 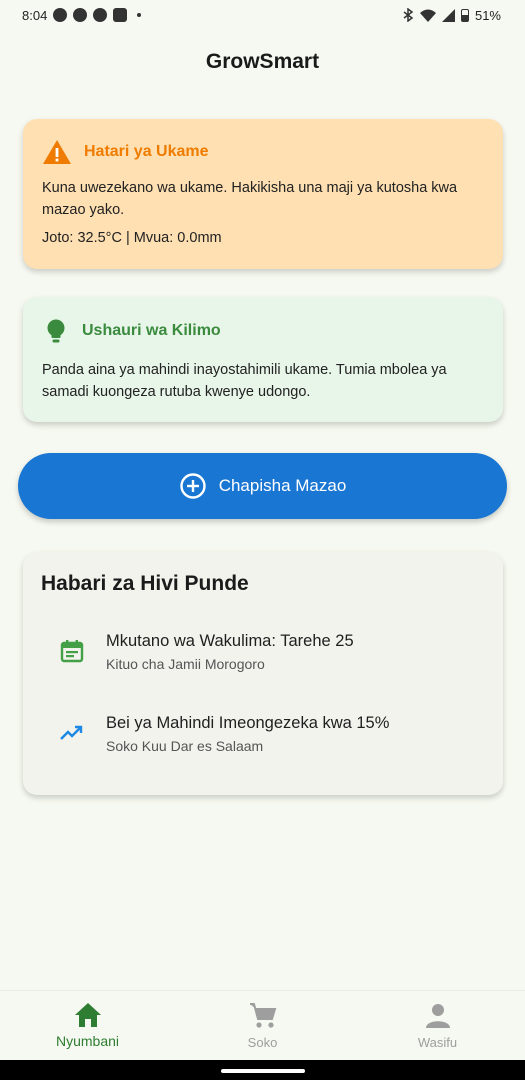 I want to click on nav-item-market: Soko, so click(x=262, y=1025).